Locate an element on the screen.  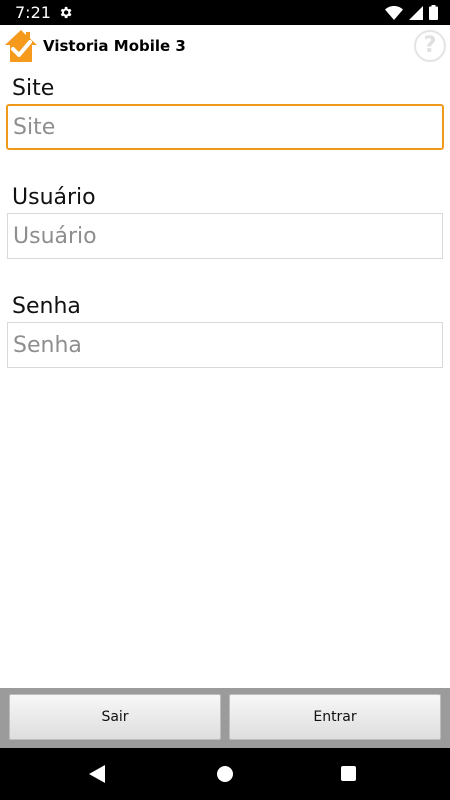
enter-button: Entrar is located at coordinates (335, 717).